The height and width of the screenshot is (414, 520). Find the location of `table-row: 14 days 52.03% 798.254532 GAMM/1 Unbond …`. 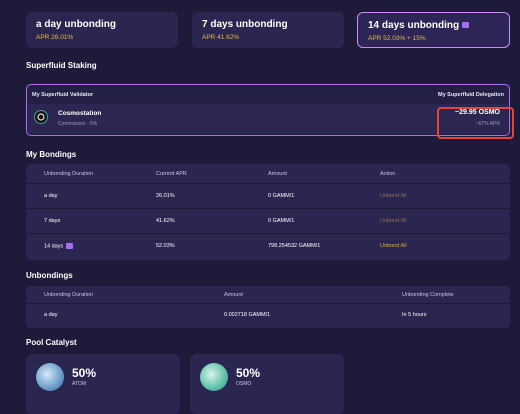

table-row: 14 days 52.03% 798.254532 GAMM/1 Unbond … is located at coordinates (268, 247).